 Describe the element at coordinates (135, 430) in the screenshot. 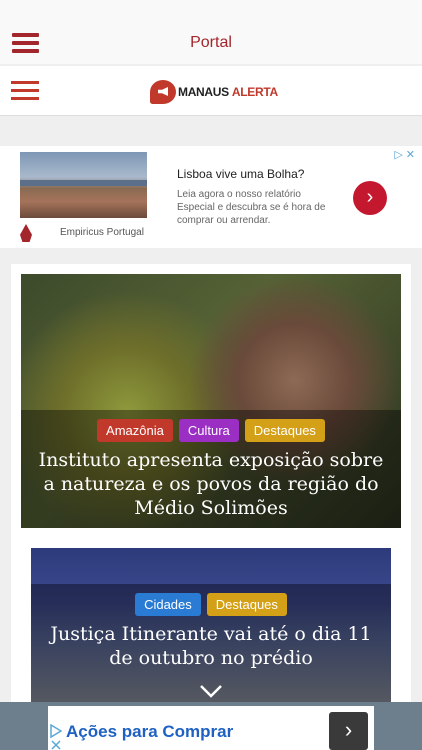

I see `tag-amazonia: Amazônia` at that location.